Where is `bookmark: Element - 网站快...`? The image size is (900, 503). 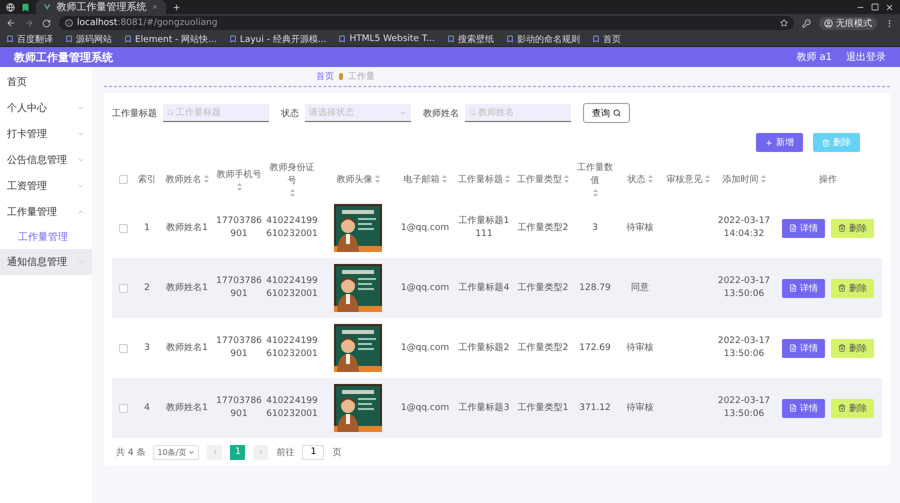 bookmark: Element - 网站快... is located at coordinates (170, 39).